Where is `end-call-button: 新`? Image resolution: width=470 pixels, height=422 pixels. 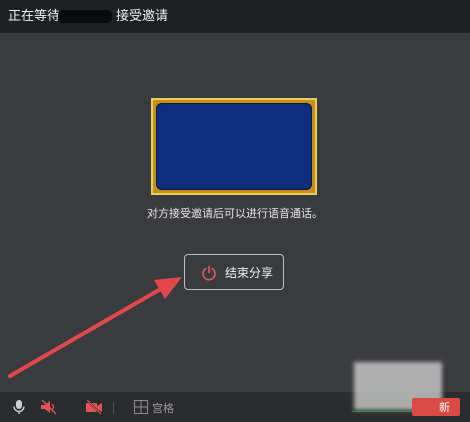 end-call-button: 新 is located at coordinates (436, 407).